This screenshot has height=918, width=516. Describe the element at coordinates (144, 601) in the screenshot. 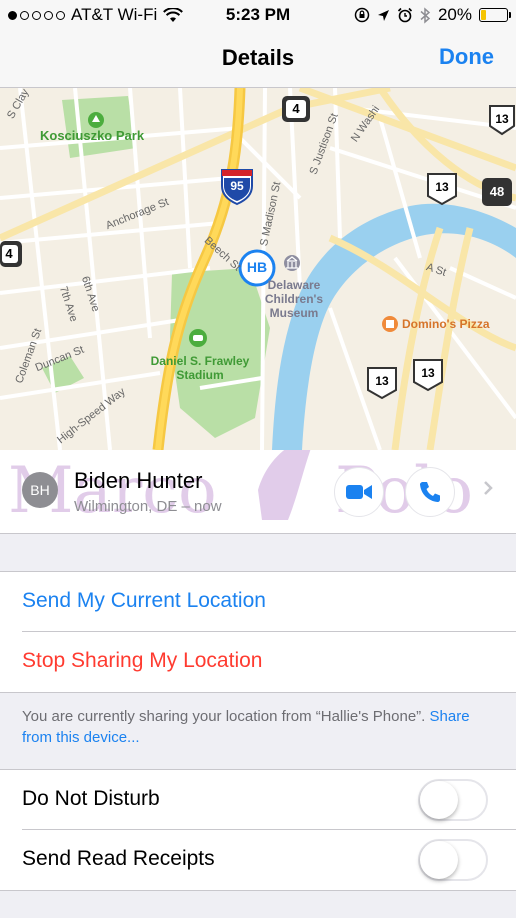

I see `send-location-button: Send My Current Location` at that location.